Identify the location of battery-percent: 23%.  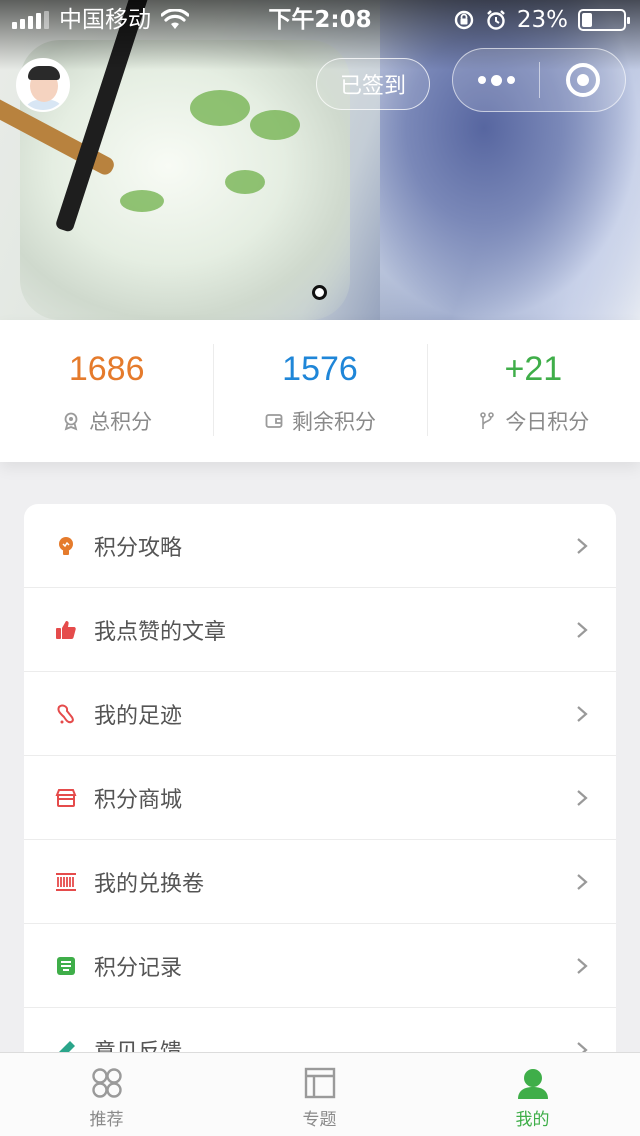
(542, 20).